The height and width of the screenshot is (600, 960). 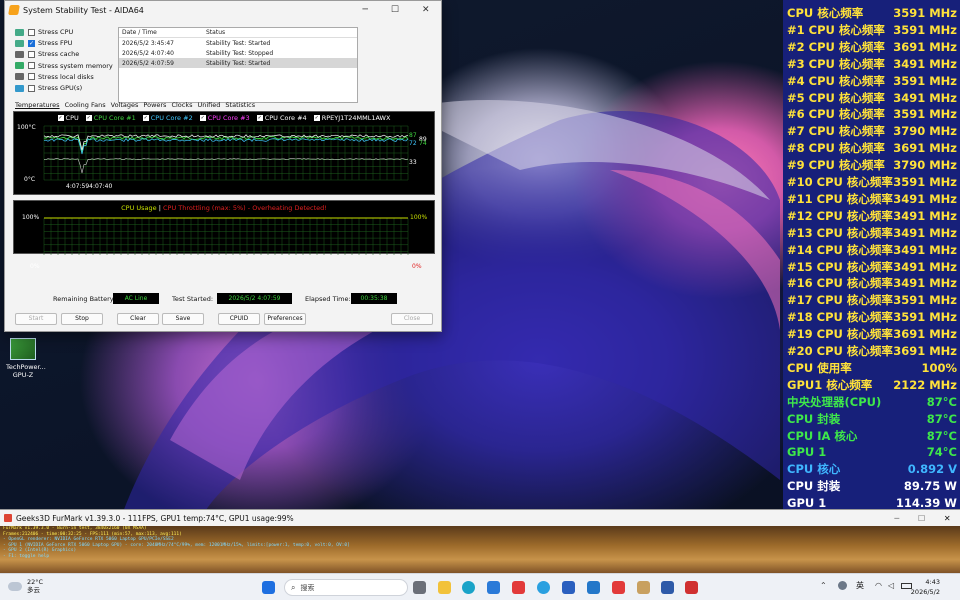 I want to click on weather-widget: 22°C 多云, so click(x=25, y=586).